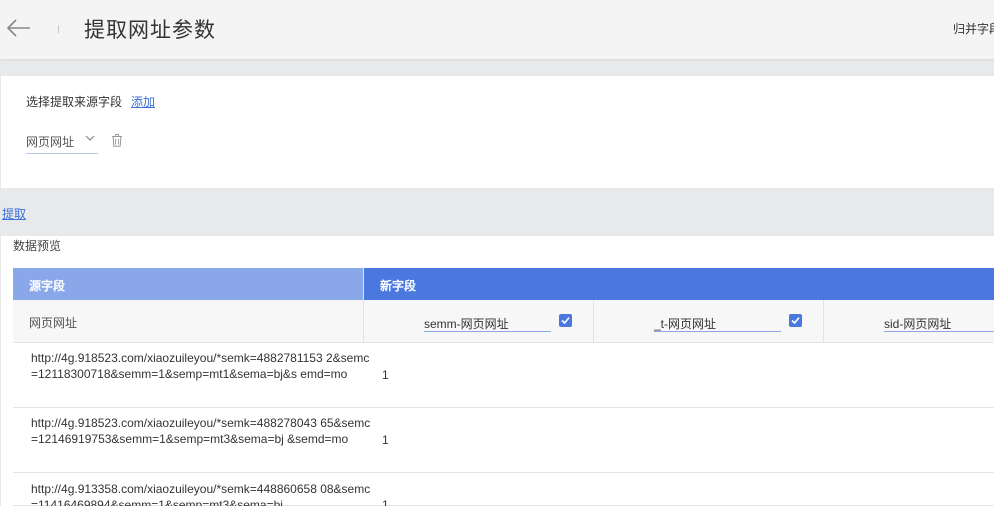 Image resolution: width=994 pixels, height=506 pixels. Describe the element at coordinates (497, 68) in the screenshot. I see `section-gap` at that location.